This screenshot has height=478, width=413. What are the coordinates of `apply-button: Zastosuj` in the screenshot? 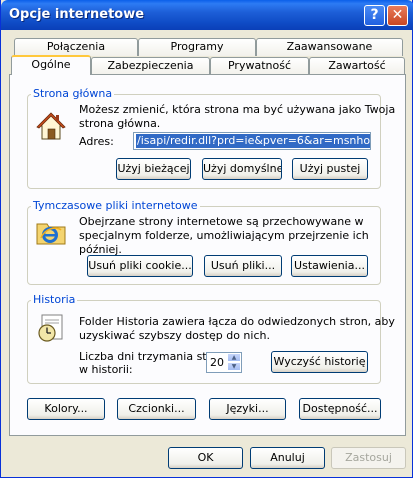 It's located at (368, 458).